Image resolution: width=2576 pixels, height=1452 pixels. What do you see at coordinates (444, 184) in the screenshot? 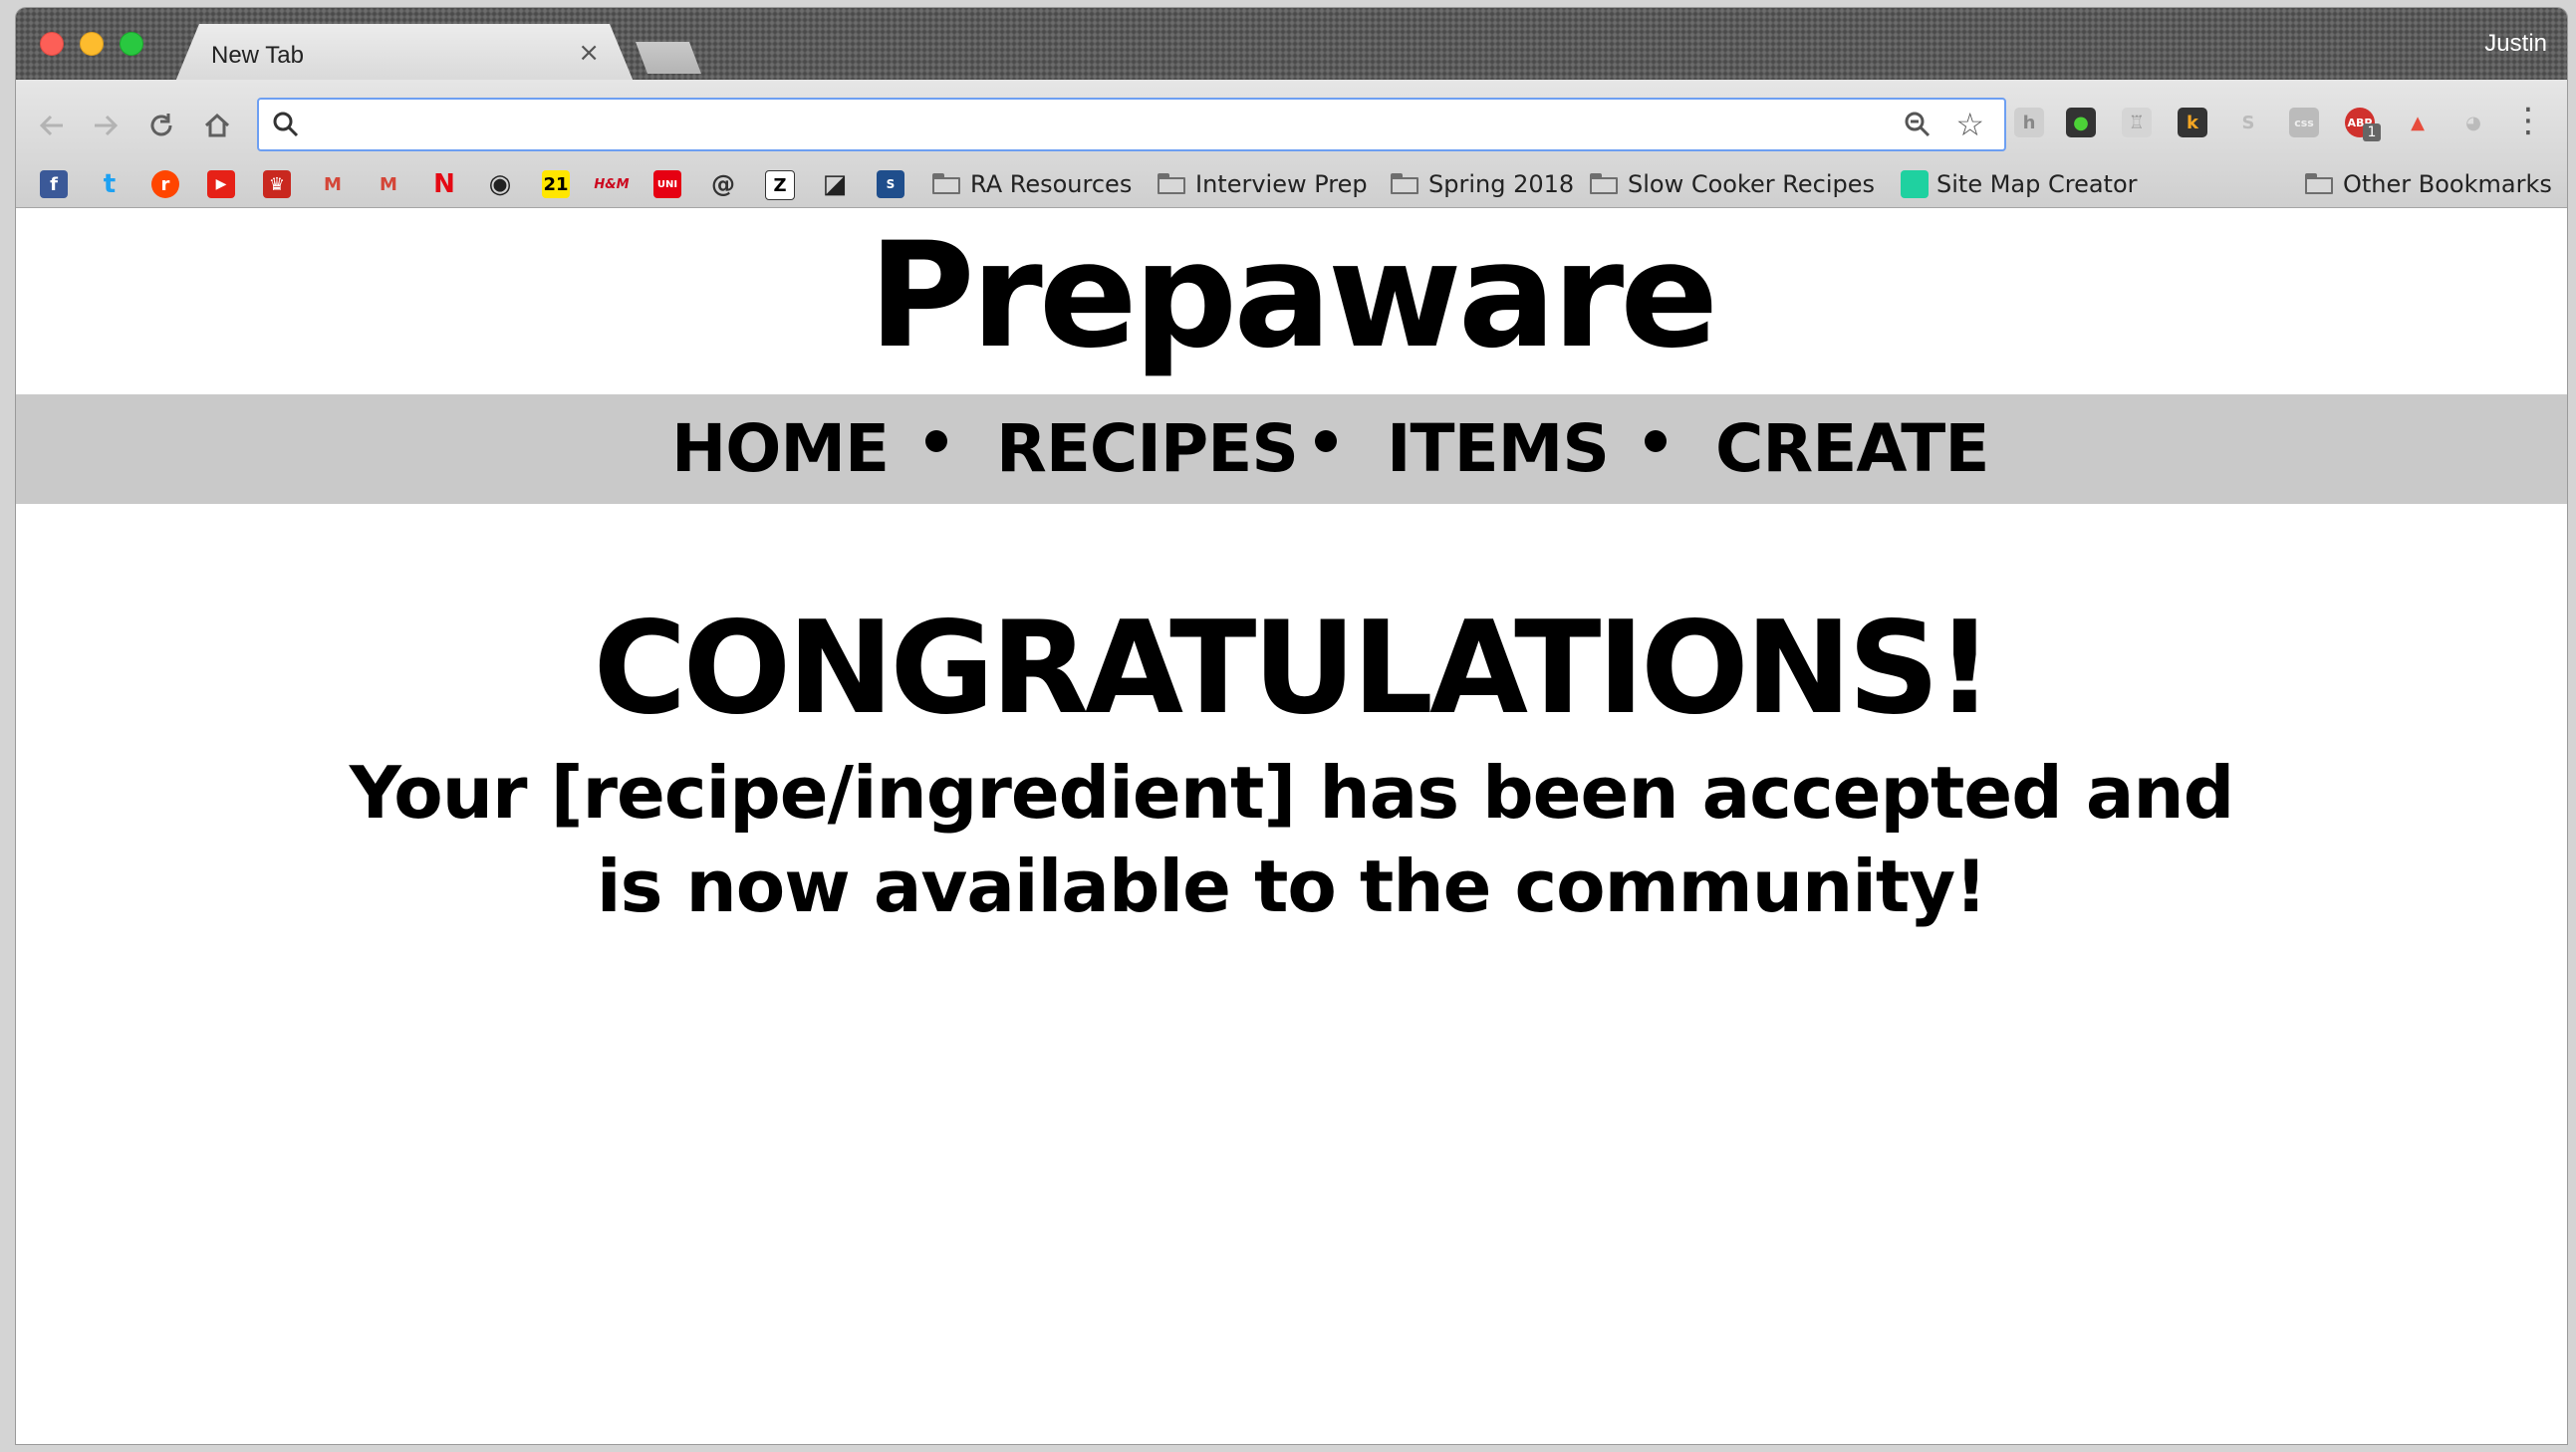
I see `netflix-icon: N` at bounding box center [444, 184].